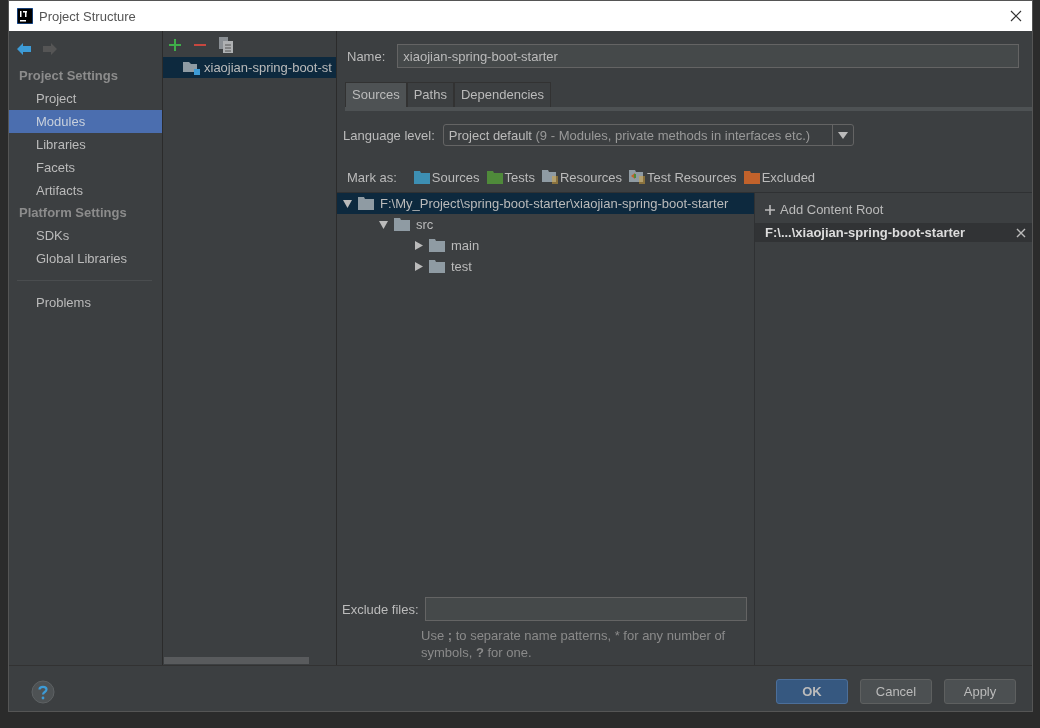 This screenshot has width=1040, height=728. What do you see at coordinates (683, 177) in the screenshot?
I see `mark-as-button: Test Resources` at bounding box center [683, 177].